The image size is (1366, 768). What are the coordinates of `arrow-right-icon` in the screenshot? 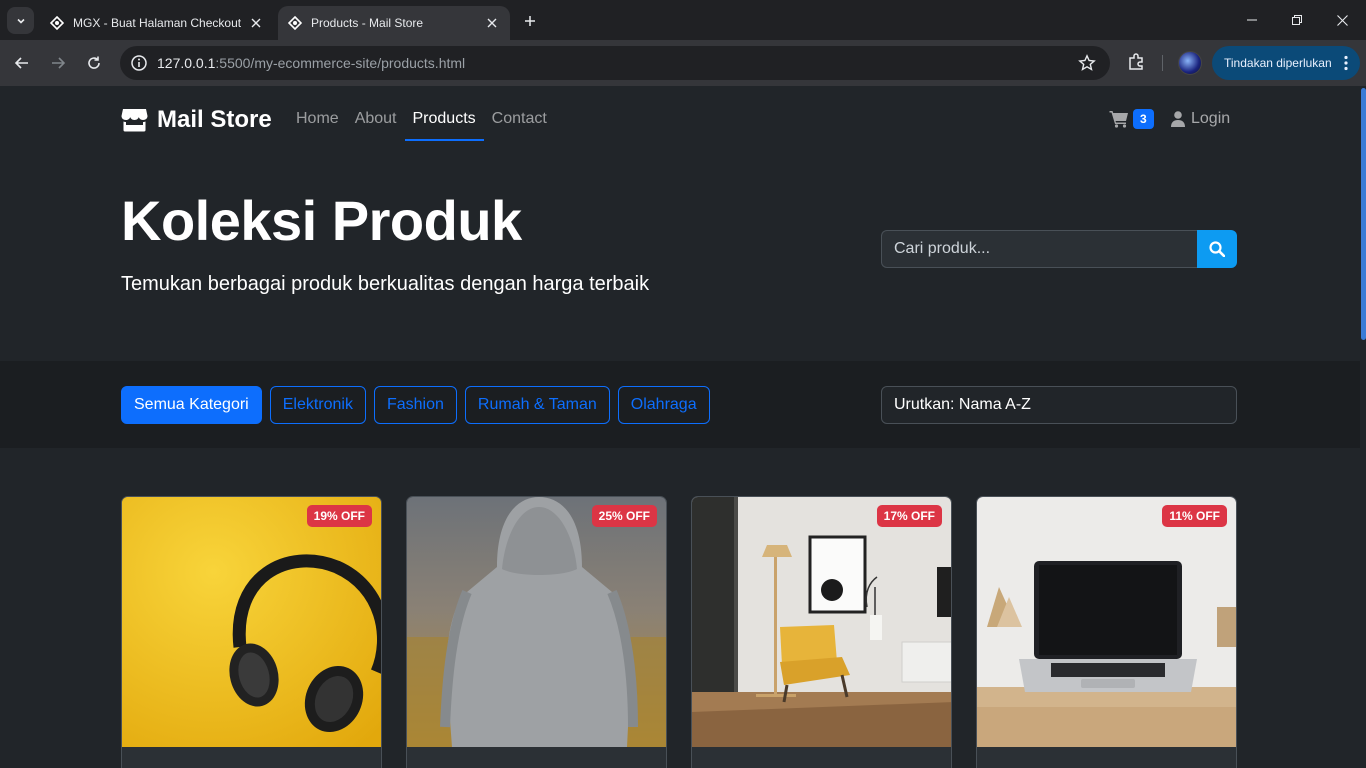 It's located at (59, 63).